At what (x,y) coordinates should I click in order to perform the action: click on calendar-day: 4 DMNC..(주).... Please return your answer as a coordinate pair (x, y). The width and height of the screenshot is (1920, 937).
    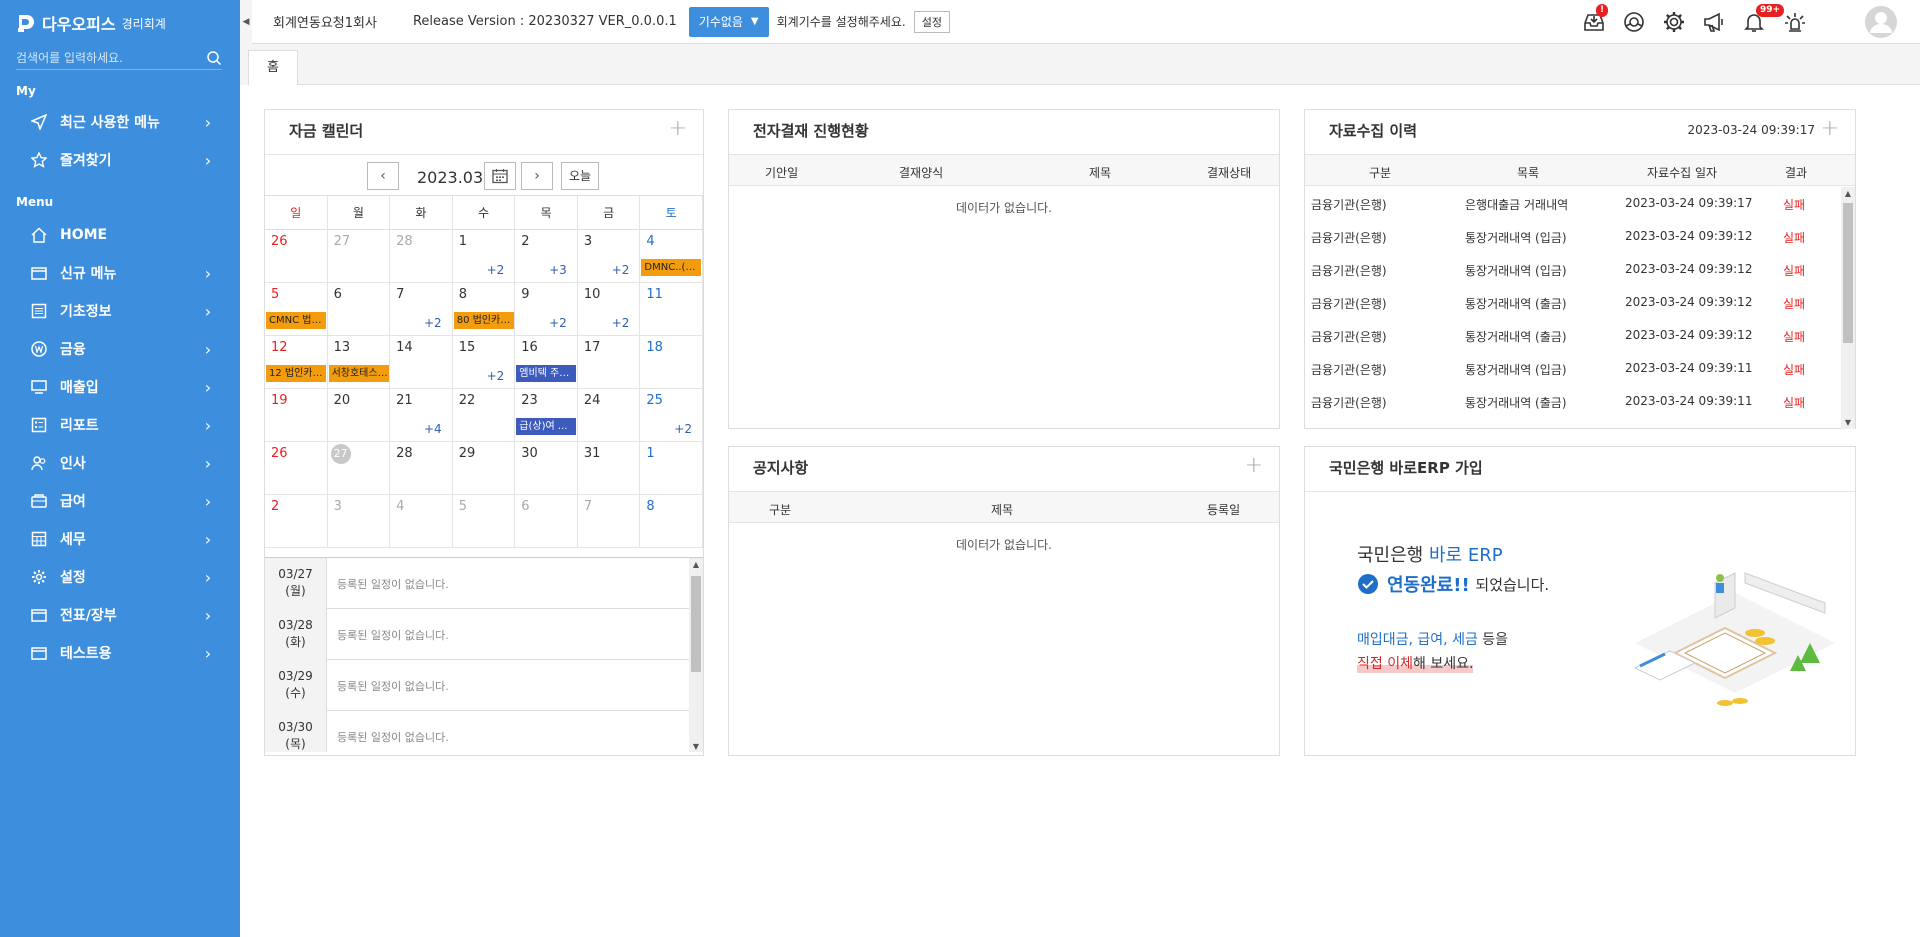
    Looking at the image, I should click on (671, 256).